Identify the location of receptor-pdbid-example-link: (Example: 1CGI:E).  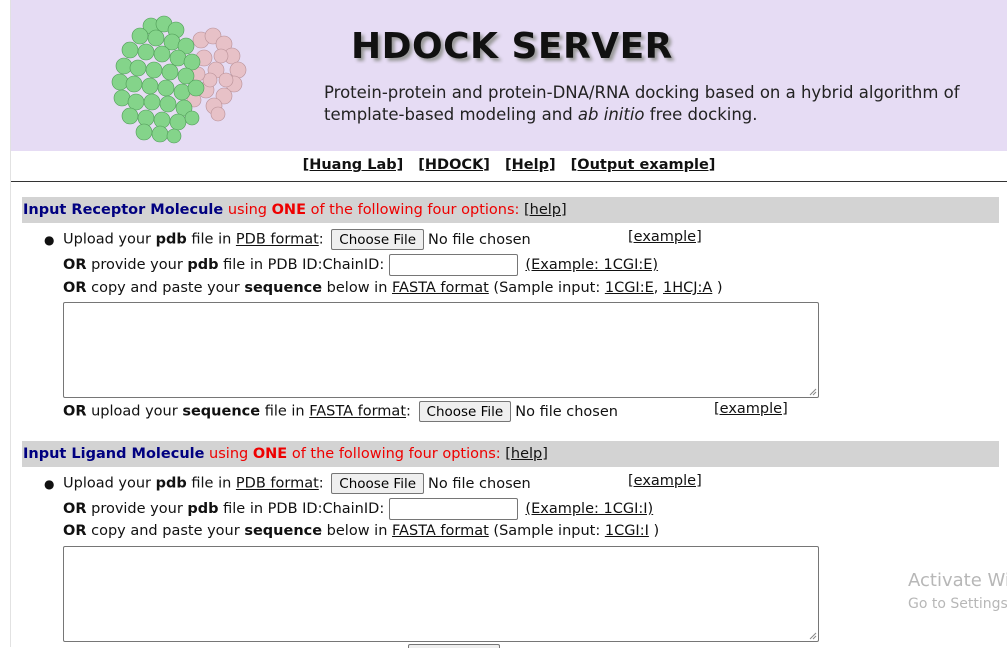
(591, 265).